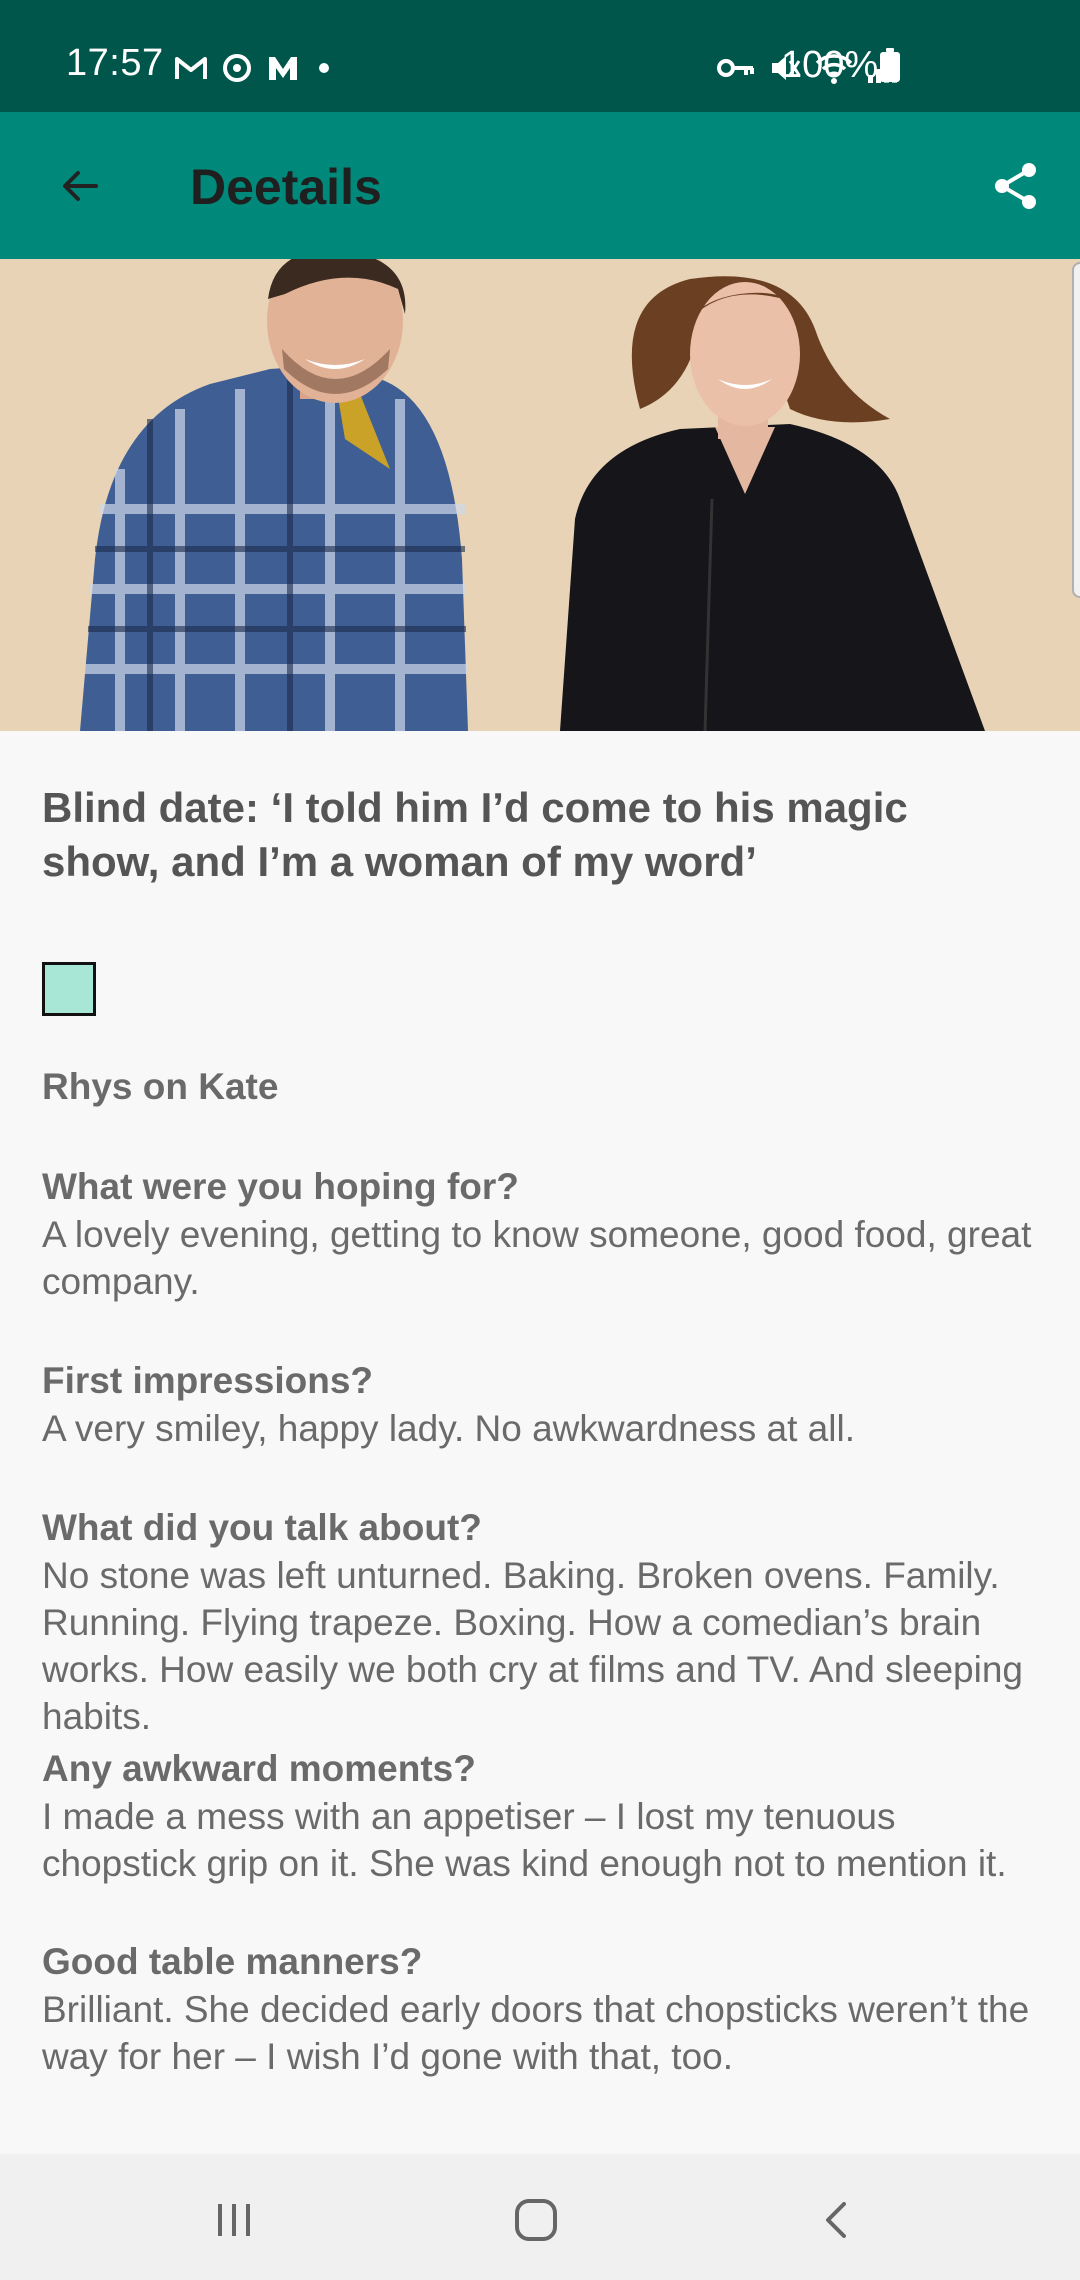 Image resolution: width=1080 pixels, height=2280 pixels. I want to click on arrow-left-icon, so click(80, 186).